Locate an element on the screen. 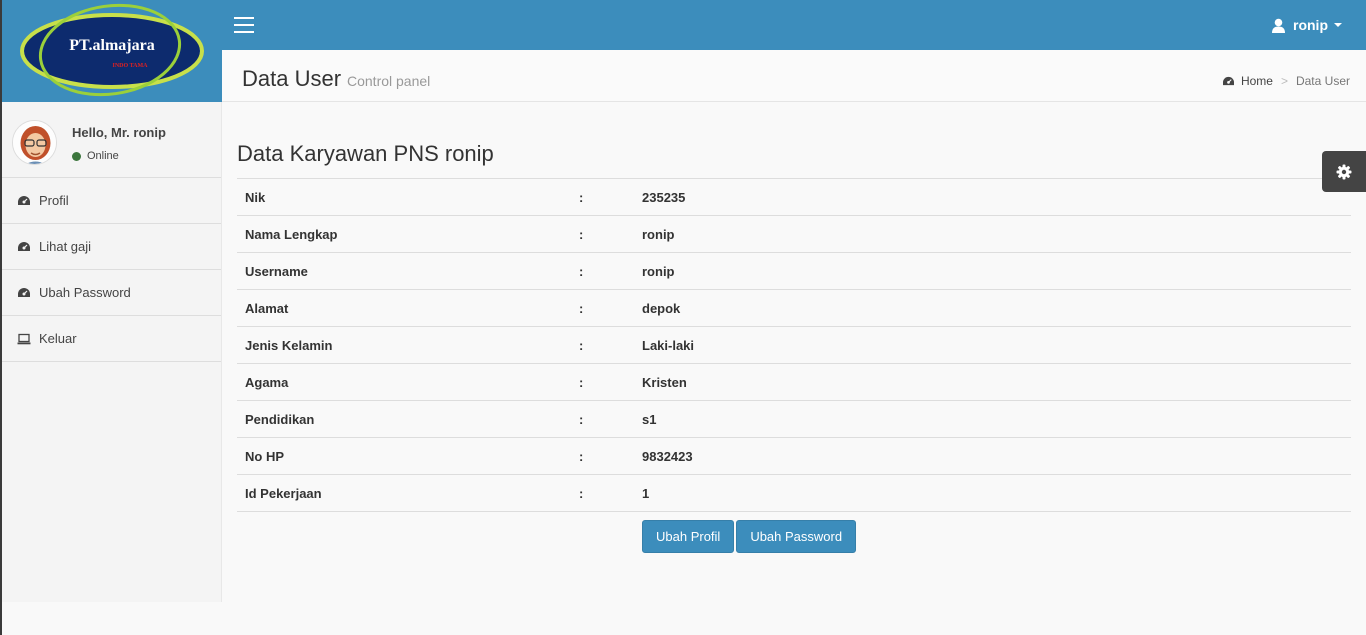 The height and width of the screenshot is (635, 1366). breadcrumb-current: Data User is located at coordinates (1322, 81).